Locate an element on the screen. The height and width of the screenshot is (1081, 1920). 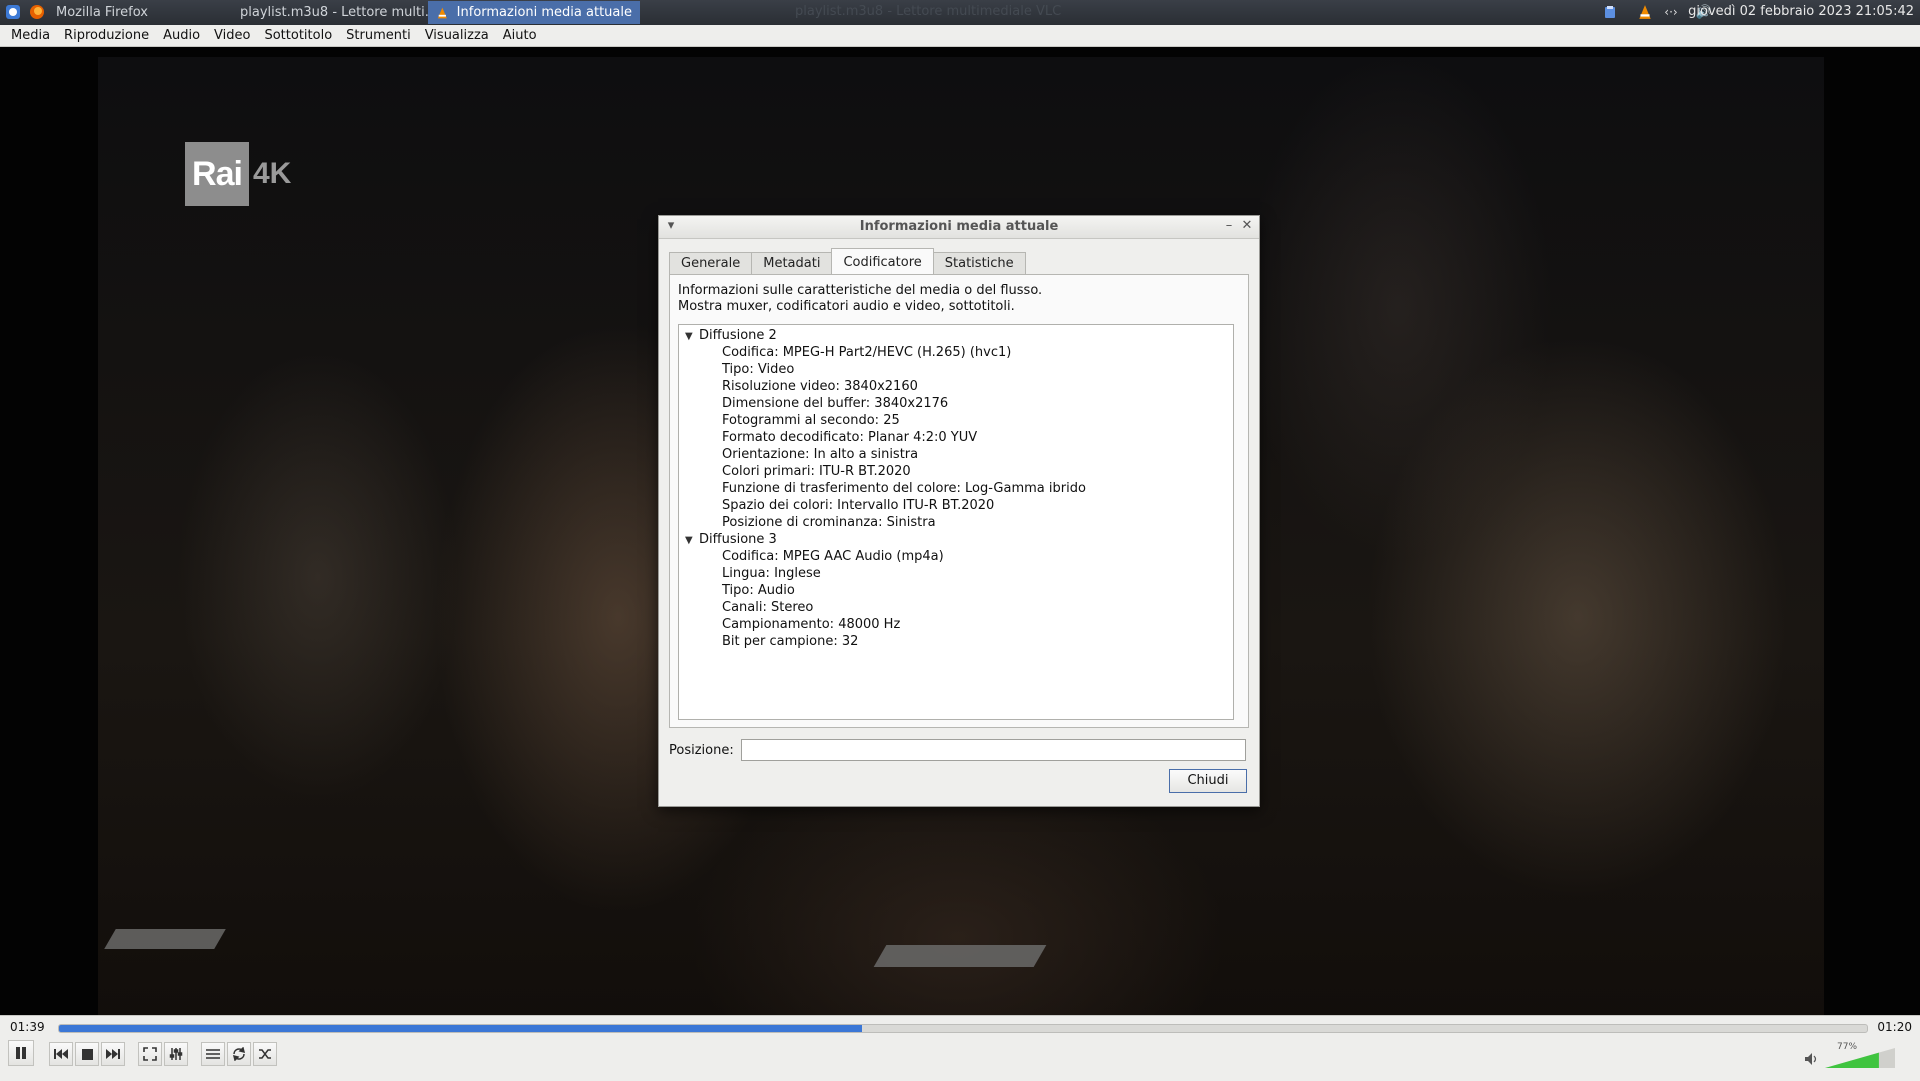
fullscreen-icon is located at coordinates (150, 1054).